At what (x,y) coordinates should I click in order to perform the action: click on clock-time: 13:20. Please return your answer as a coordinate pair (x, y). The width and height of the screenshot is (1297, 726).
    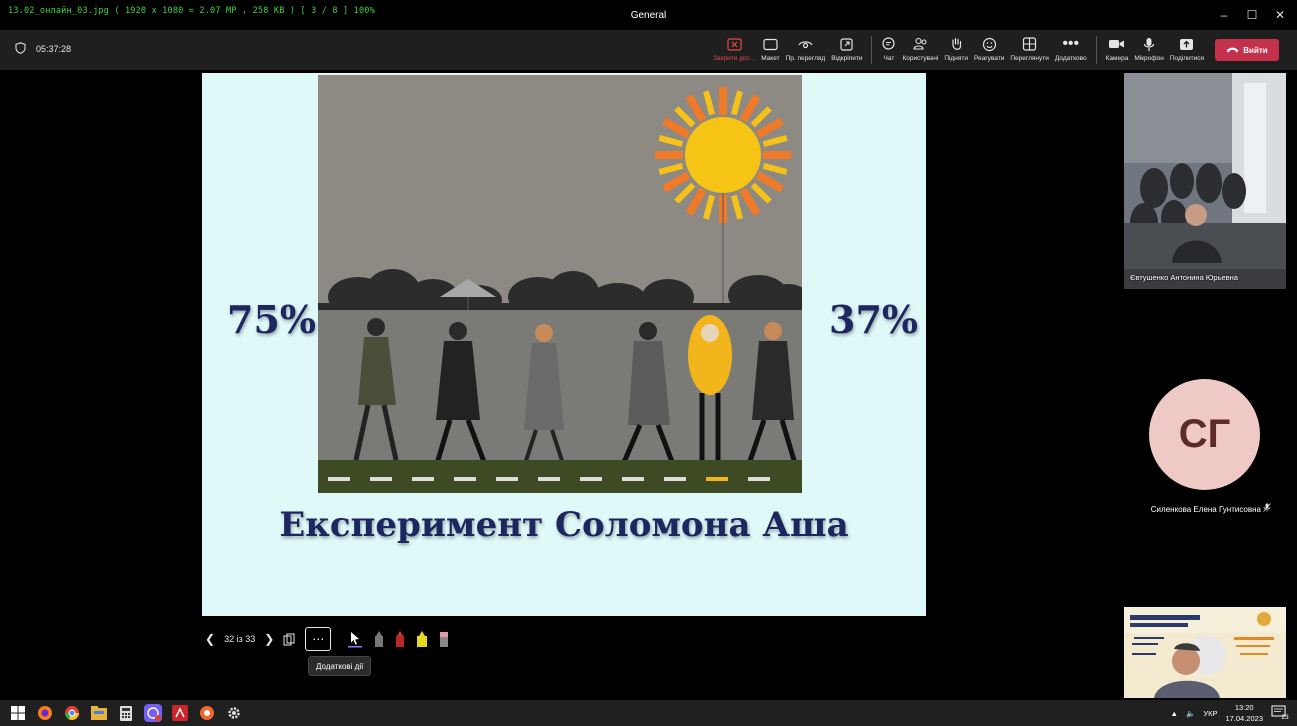
    Looking at the image, I should click on (1244, 707).